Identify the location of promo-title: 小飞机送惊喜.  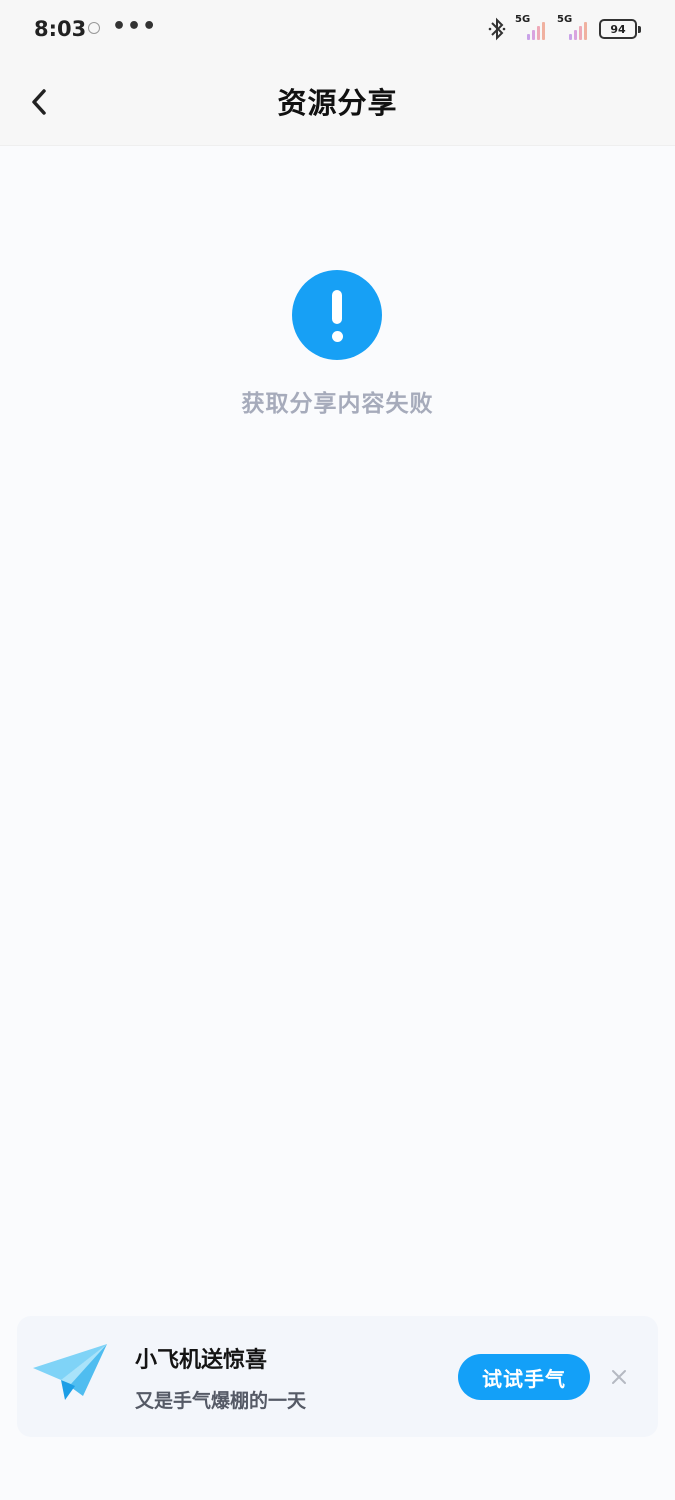
(201, 1360).